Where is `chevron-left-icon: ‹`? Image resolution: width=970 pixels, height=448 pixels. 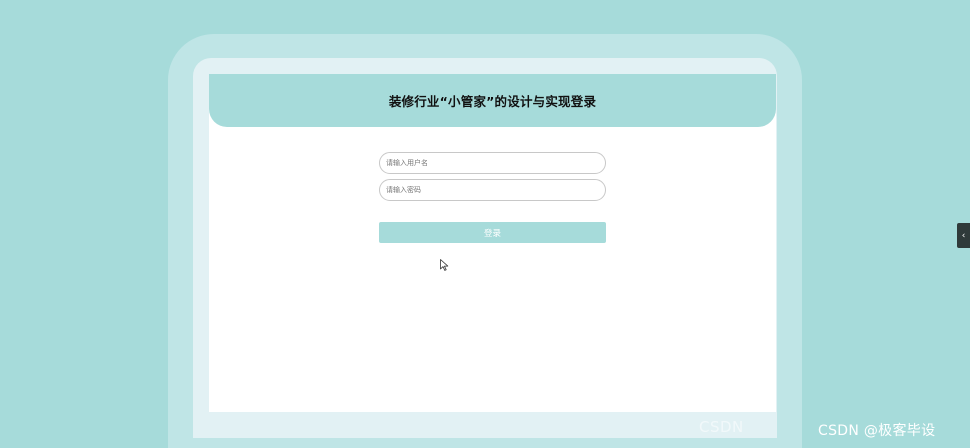
chevron-left-icon: ‹ is located at coordinates (963, 235).